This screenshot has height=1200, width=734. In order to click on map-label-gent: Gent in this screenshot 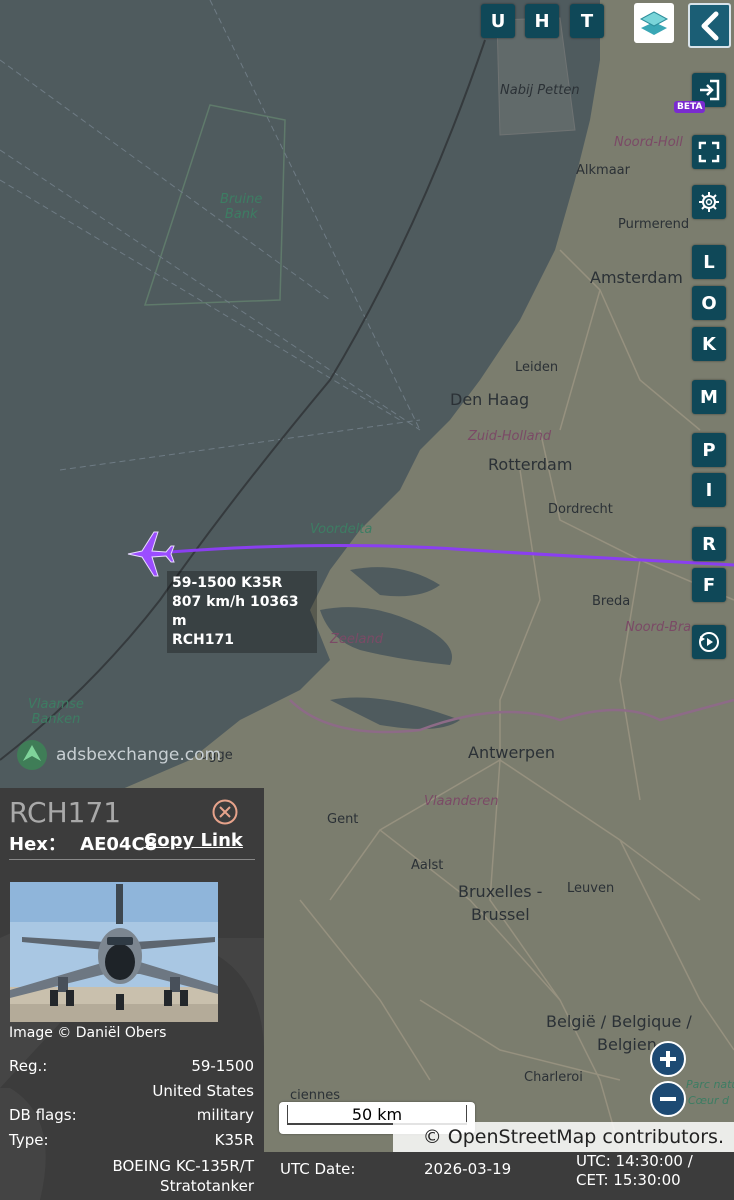, I will do `click(343, 819)`.